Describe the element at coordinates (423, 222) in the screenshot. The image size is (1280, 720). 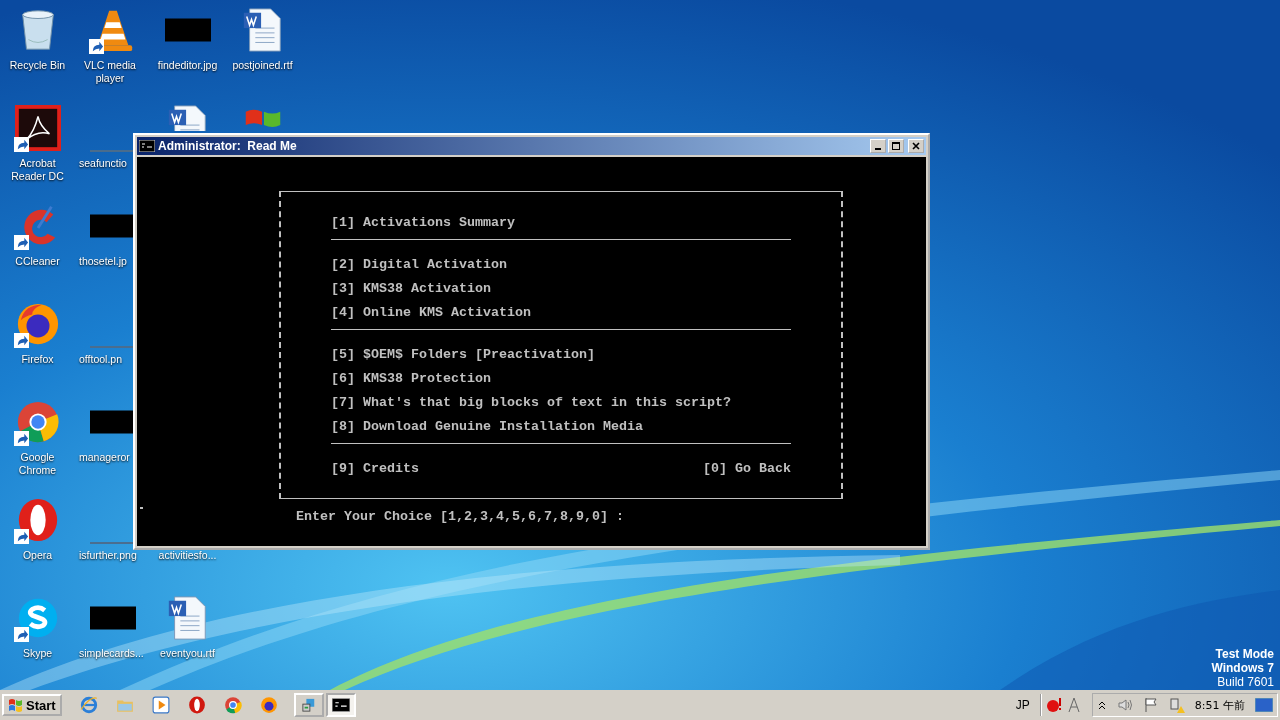
I see `menu-option: [1] Activations Summary` at that location.